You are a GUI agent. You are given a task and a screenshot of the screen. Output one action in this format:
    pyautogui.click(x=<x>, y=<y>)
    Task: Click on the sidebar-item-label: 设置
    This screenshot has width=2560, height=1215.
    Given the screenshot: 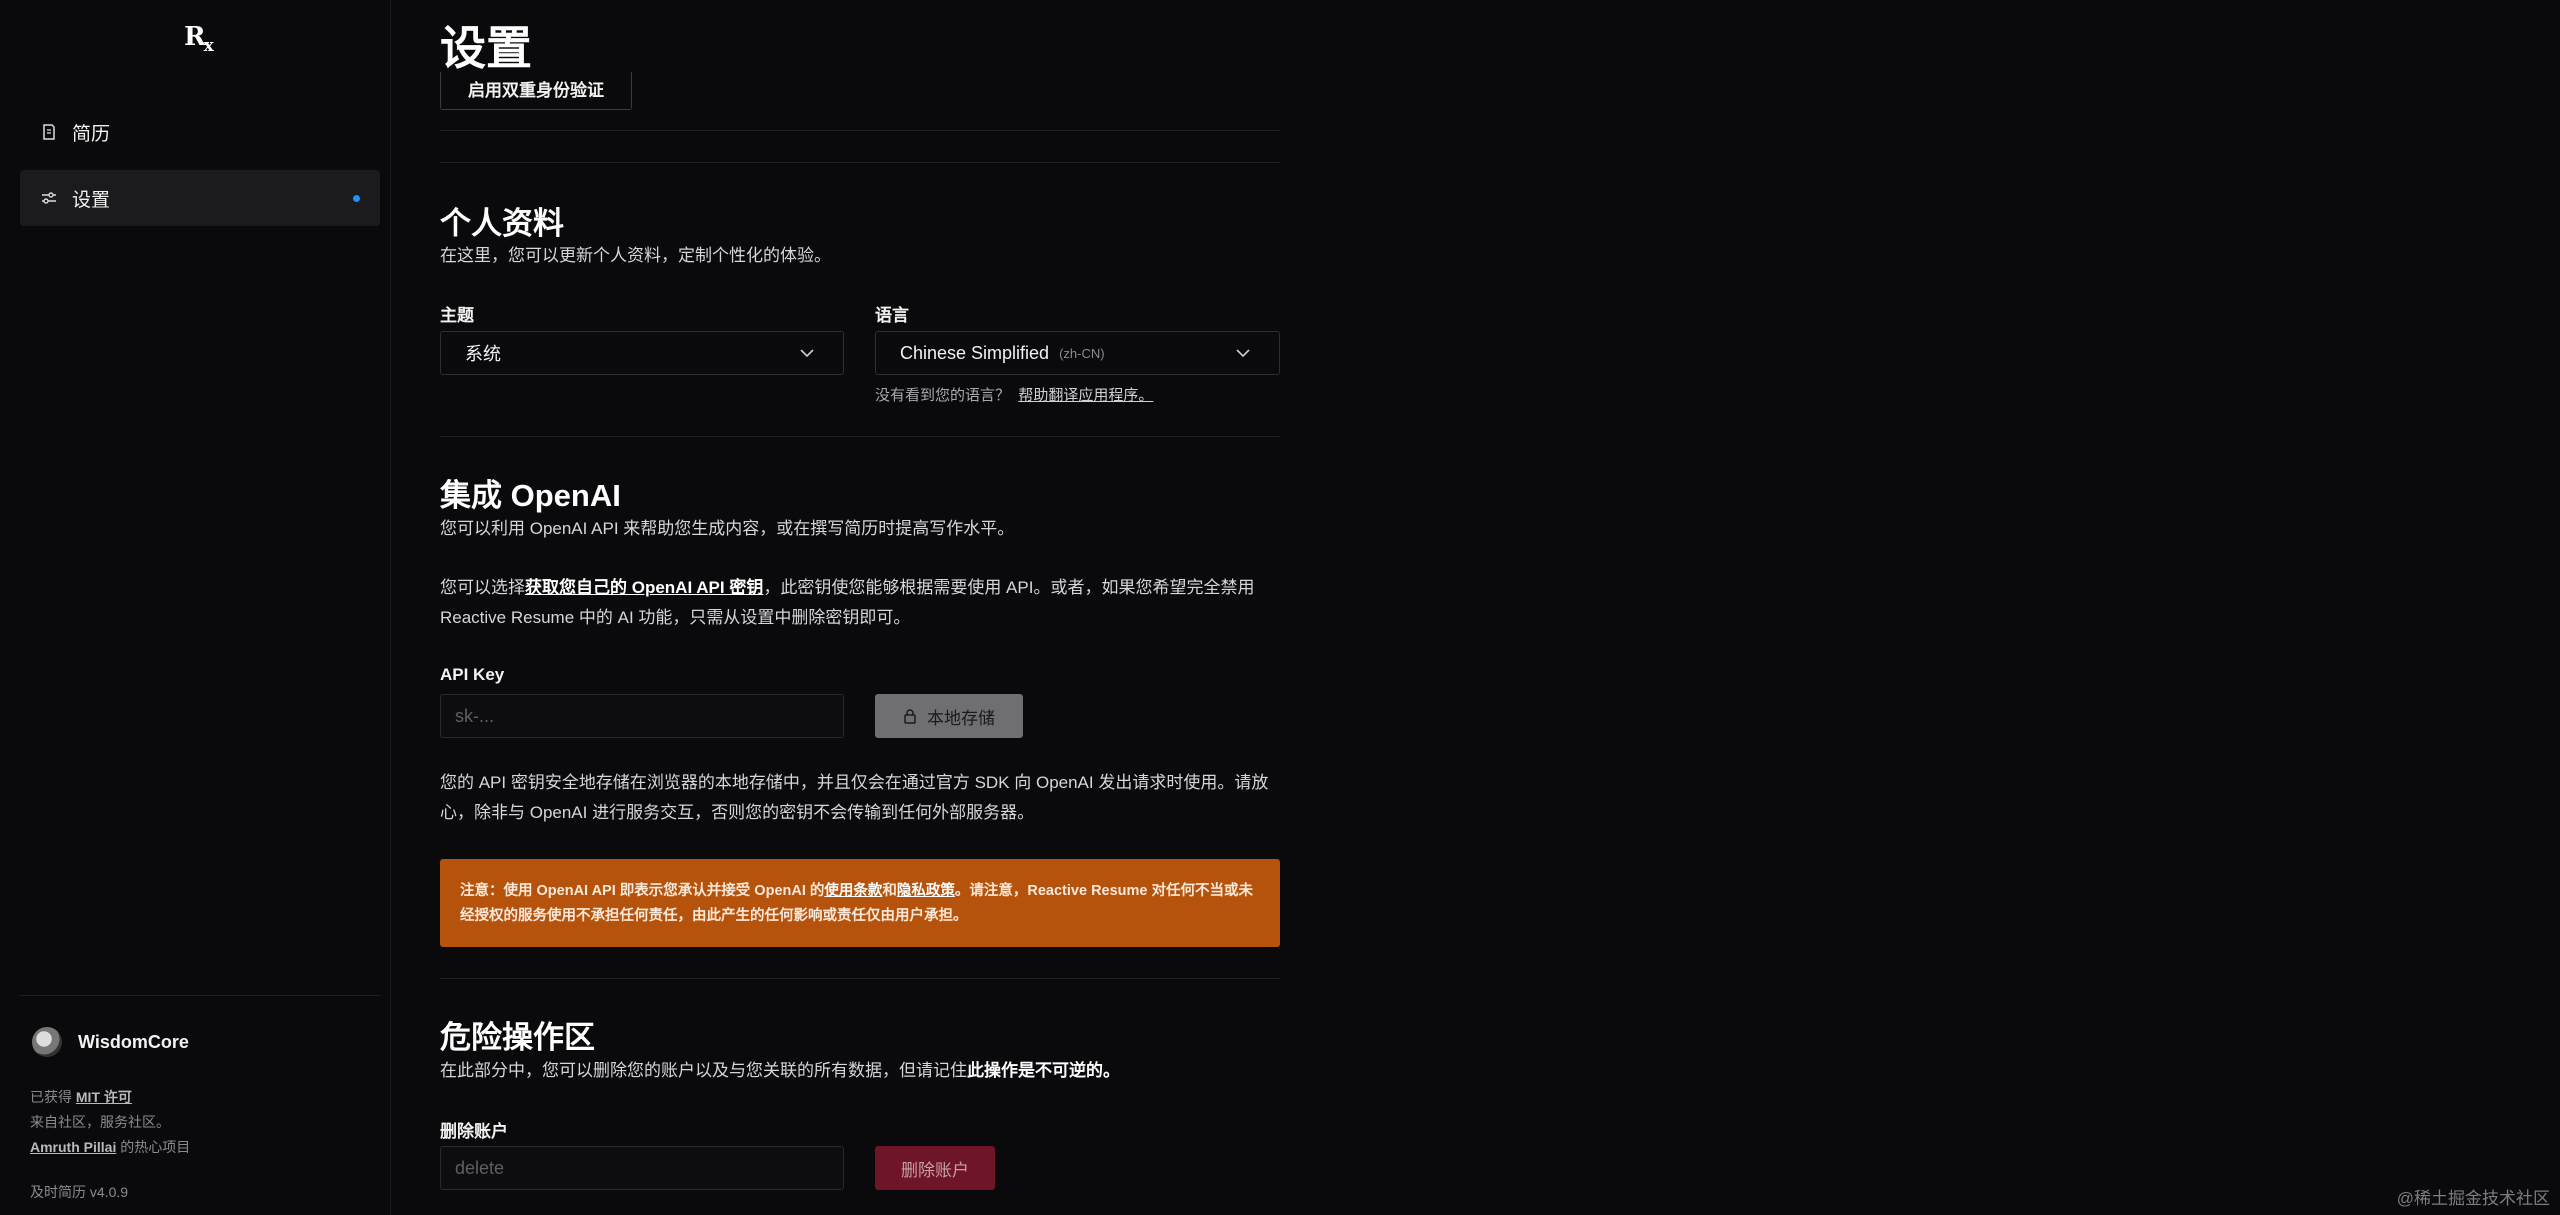 What is the action you would take?
    pyautogui.click(x=91, y=200)
    